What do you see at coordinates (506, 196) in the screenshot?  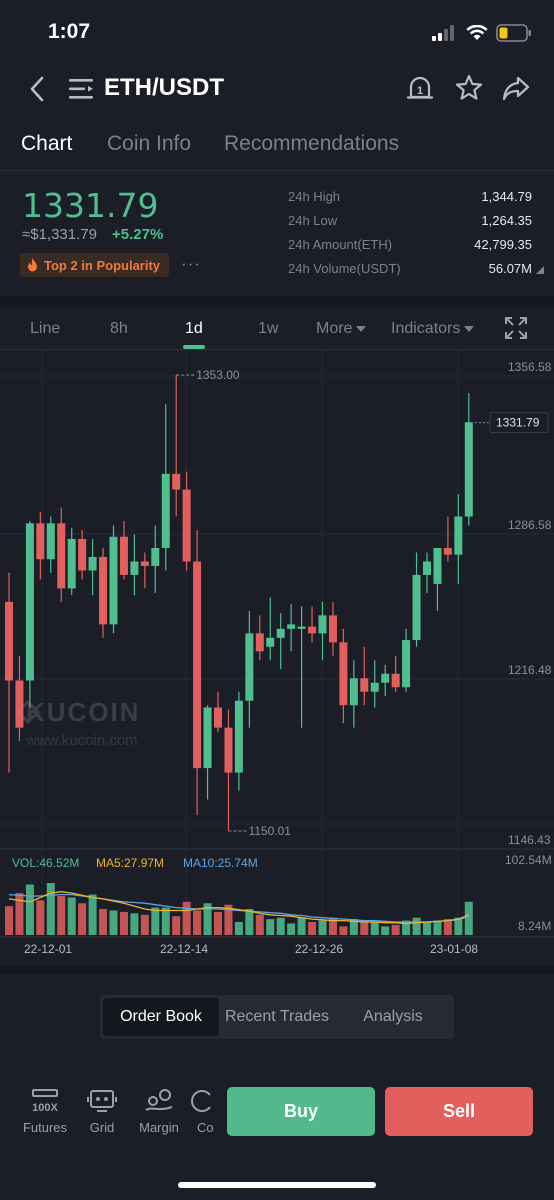 I see `stat-24h-high-value: 1,344.79` at bounding box center [506, 196].